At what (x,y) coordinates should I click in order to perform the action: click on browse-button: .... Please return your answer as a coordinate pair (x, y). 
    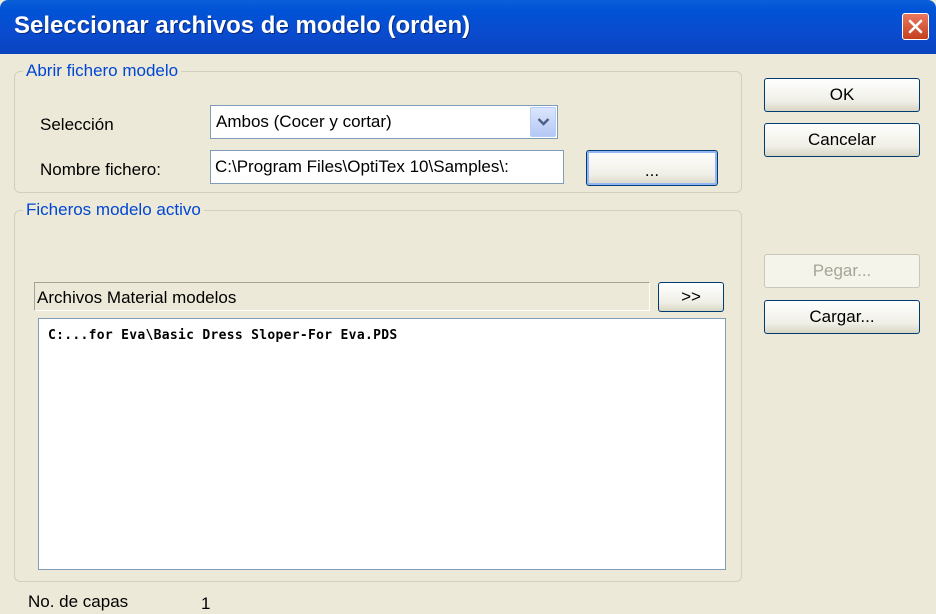
    Looking at the image, I should click on (652, 168).